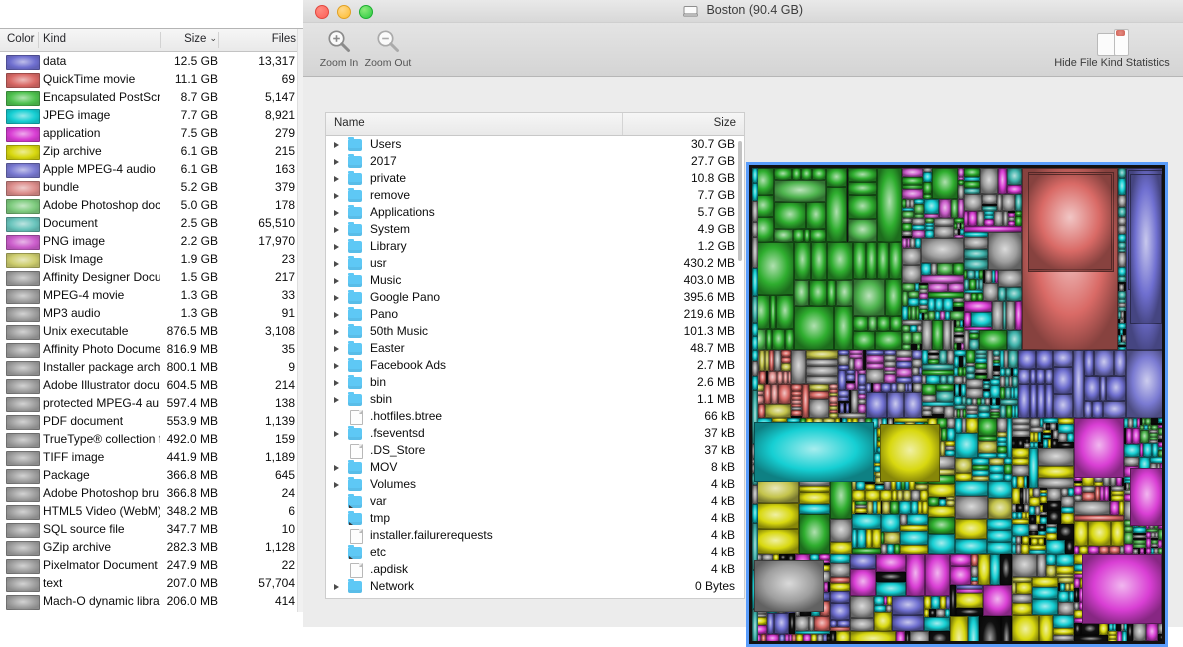 This screenshot has height=647, width=1183. I want to click on file-row: private10.8 GB, so click(535, 178).